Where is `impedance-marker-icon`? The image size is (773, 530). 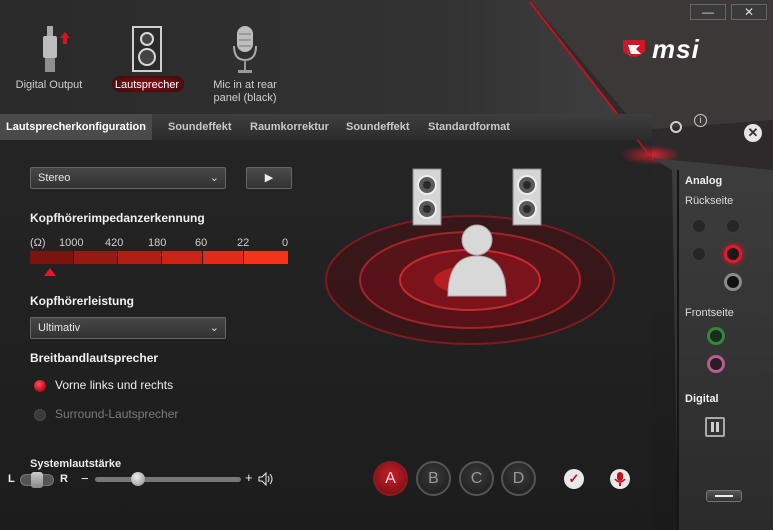 impedance-marker-icon is located at coordinates (50, 272).